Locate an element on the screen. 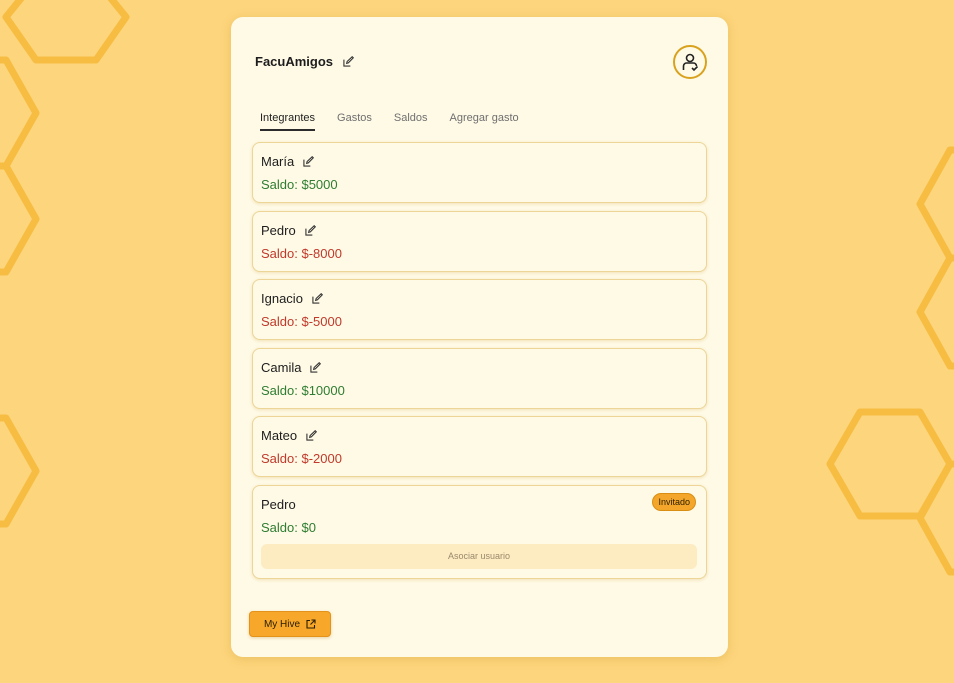 The height and width of the screenshot is (683, 954). tab-agregar-gasto: Agregar gasto is located at coordinates (484, 121).